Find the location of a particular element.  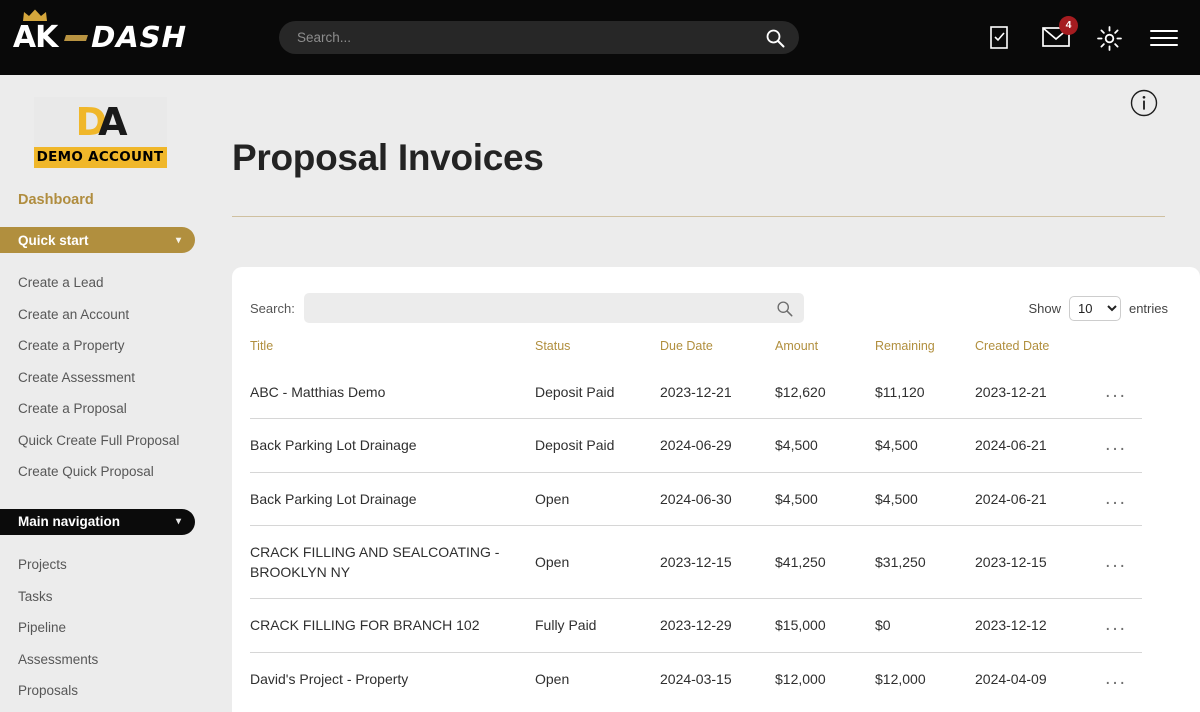

cell-amount: $41,250 is located at coordinates (825, 561).